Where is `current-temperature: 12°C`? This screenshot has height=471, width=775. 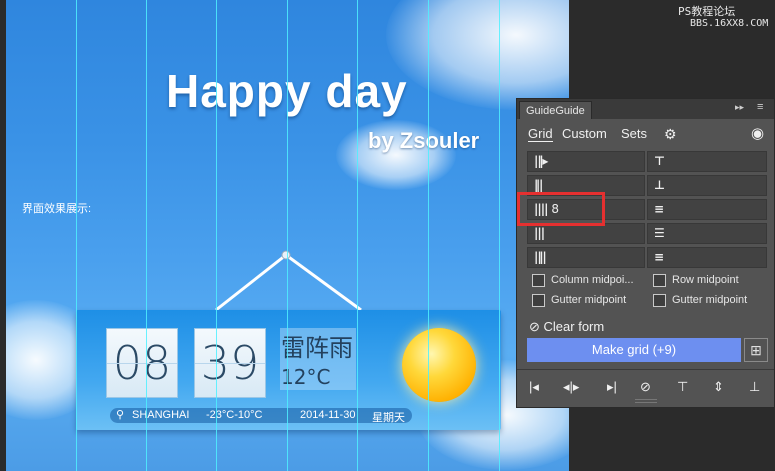 current-temperature: 12°C is located at coordinates (306, 377).